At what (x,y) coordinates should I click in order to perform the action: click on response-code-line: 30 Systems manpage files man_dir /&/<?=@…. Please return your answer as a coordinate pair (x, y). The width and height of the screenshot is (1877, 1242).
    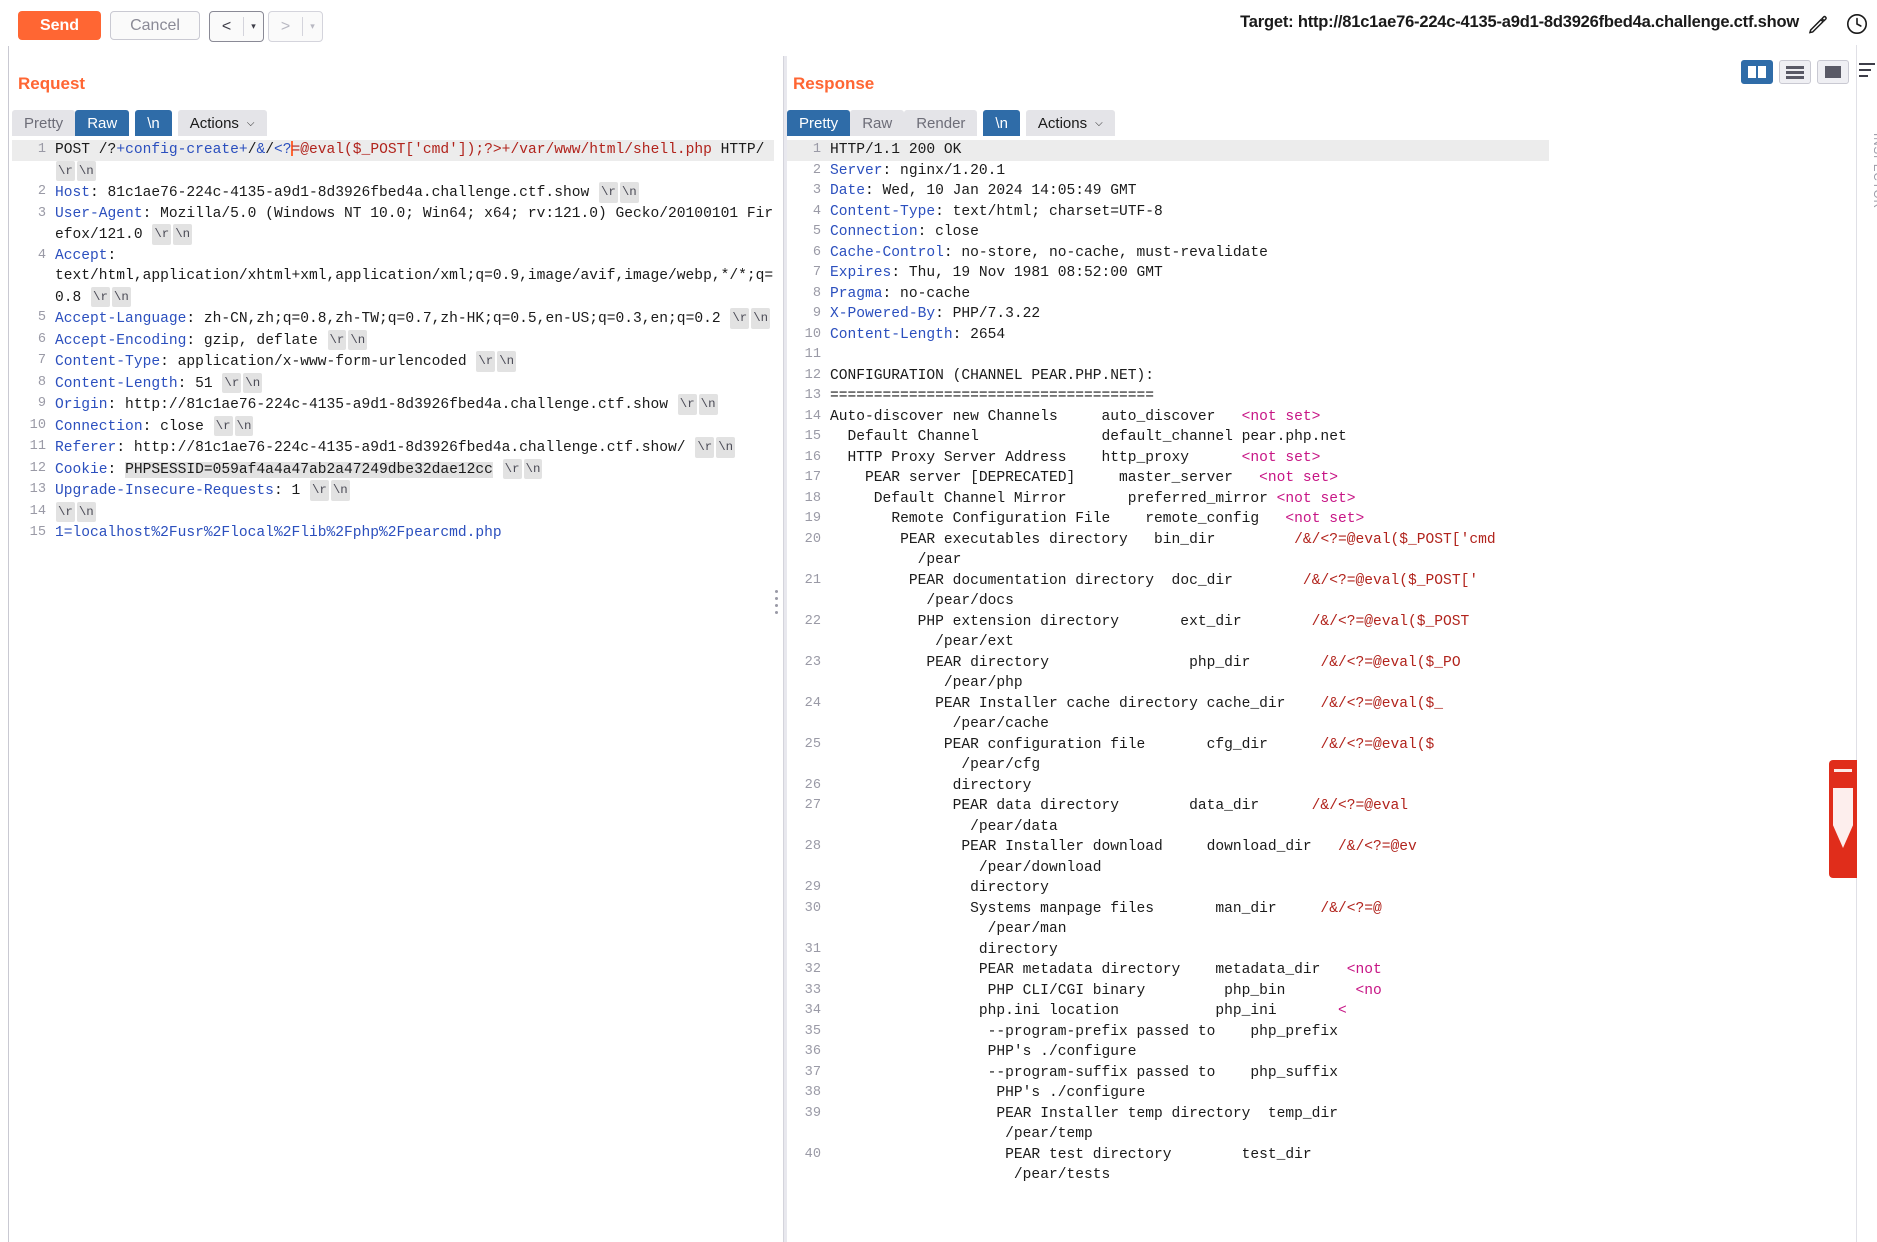
    Looking at the image, I should click on (1168, 919).